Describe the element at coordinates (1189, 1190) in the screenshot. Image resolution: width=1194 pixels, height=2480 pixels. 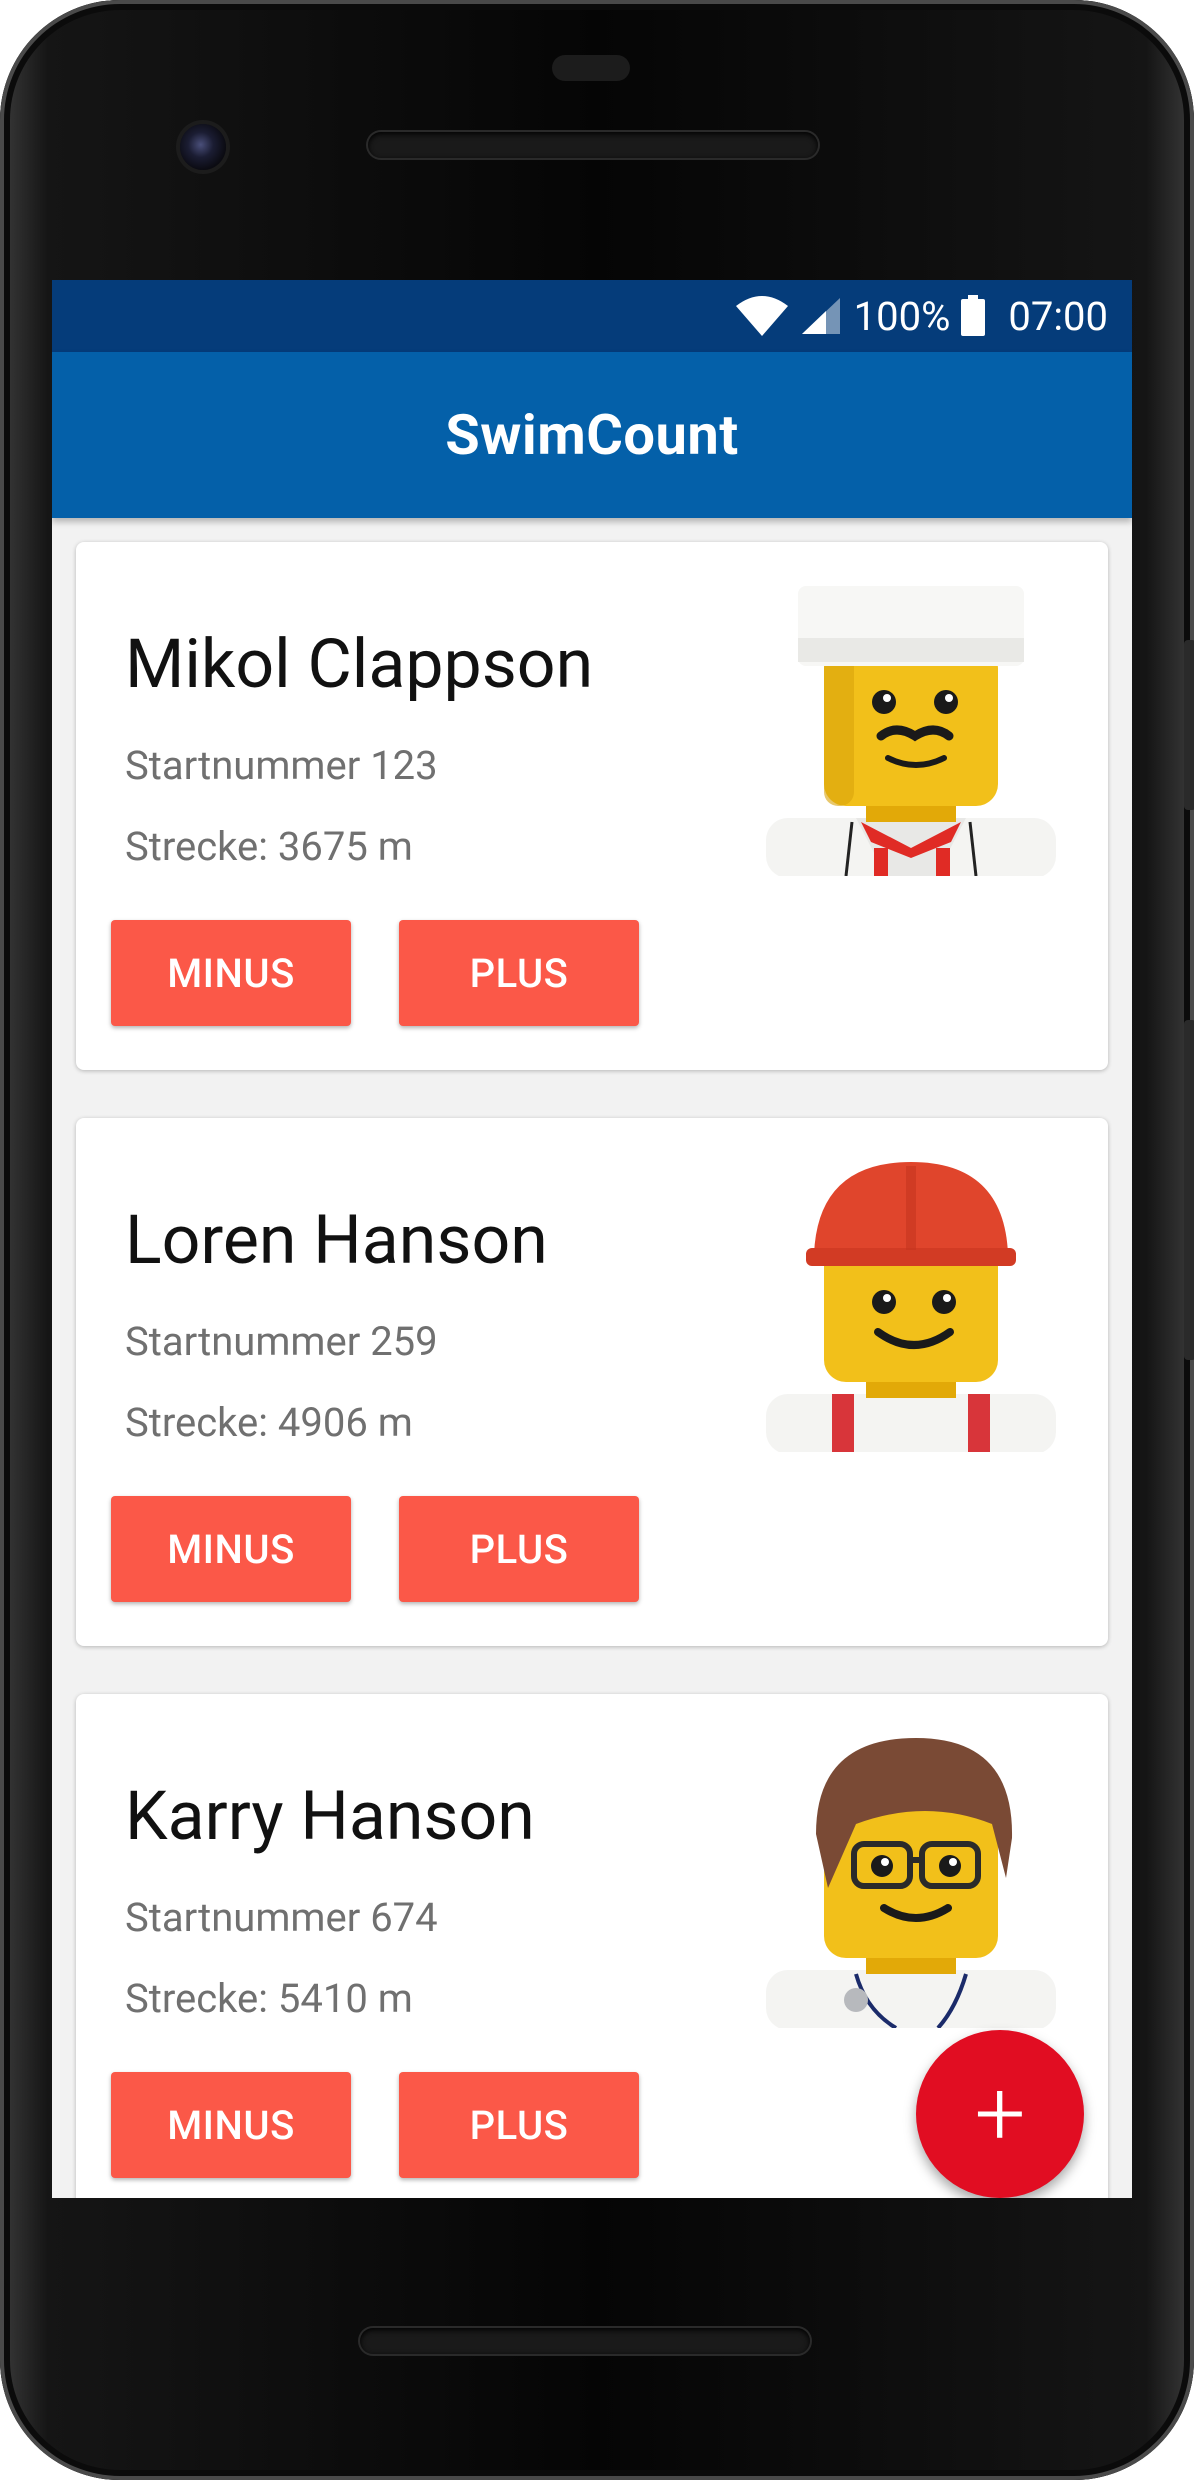
I see `volume-button` at that location.